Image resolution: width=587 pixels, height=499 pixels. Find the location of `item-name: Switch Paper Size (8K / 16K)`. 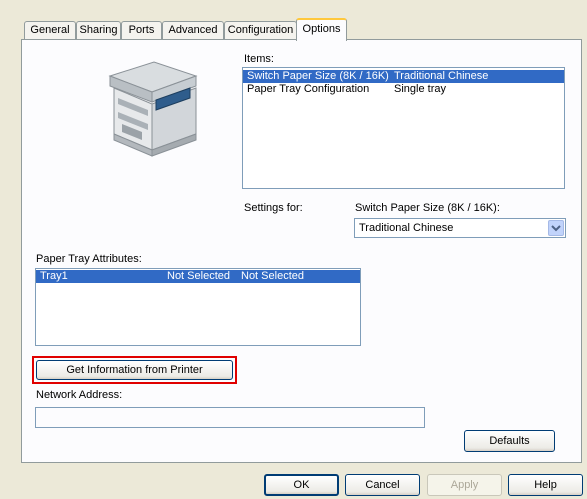

item-name: Switch Paper Size (8K / 16K) is located at coordinates (318, 76).